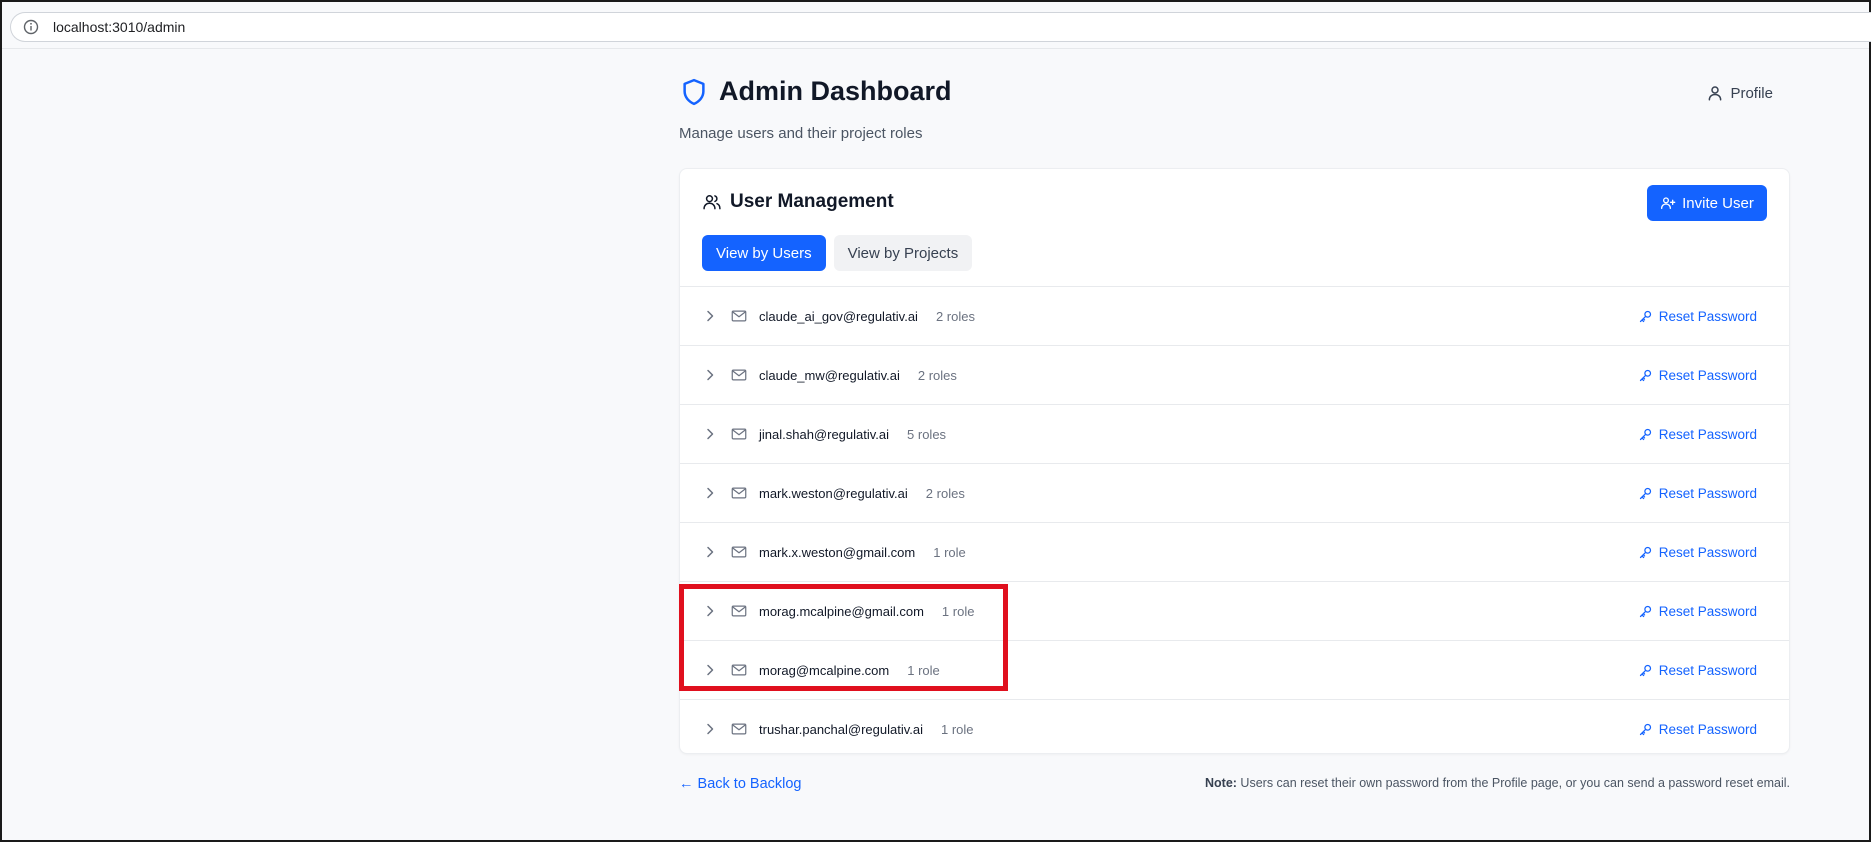  What do you see at coordinates (1715, 93) in the screenshot?
I see `user-icon` at bounding box center [1715, 93].